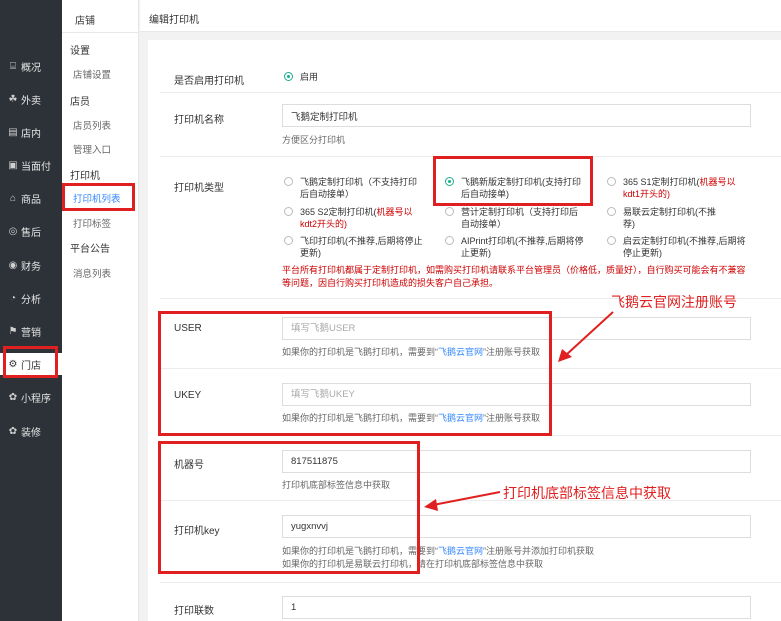  I want to click on nav-item-label: 门店, so click(31, 366).